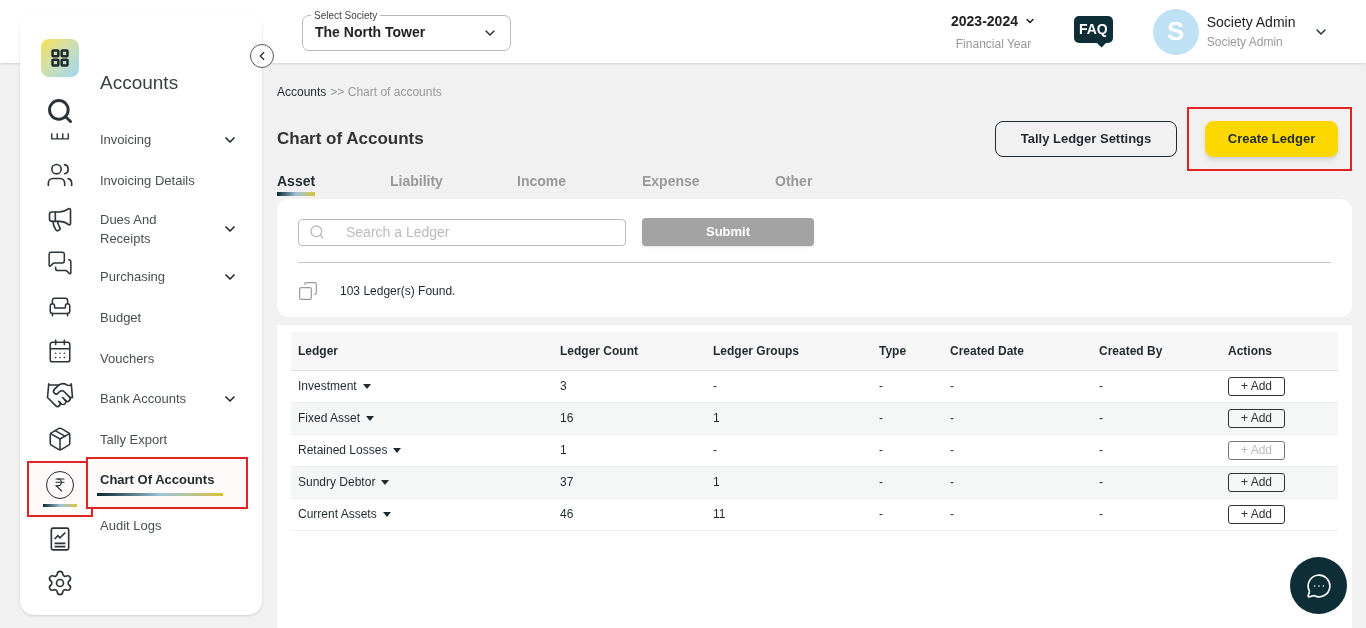  I want to click on tab: Asset, so click(296, 182).